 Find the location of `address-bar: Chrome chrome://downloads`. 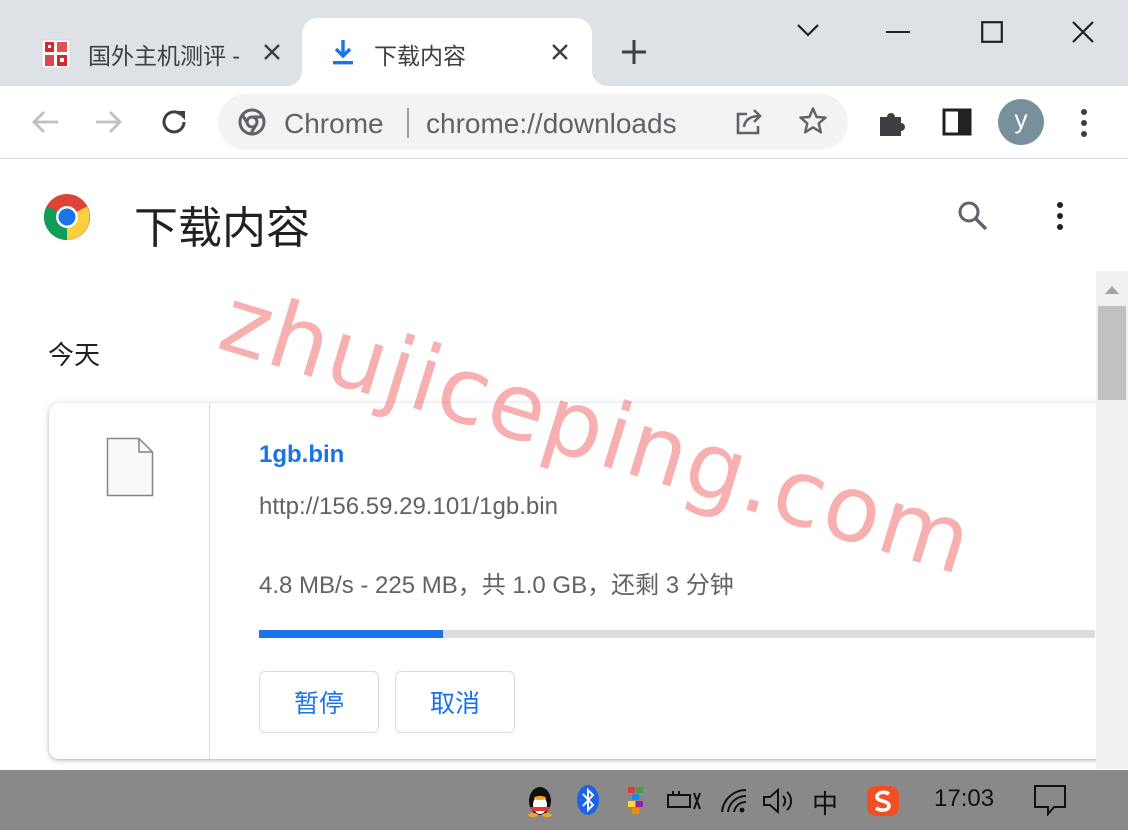

address-bar: Chrome chrome://downloads is located at coordinates (533, 122).